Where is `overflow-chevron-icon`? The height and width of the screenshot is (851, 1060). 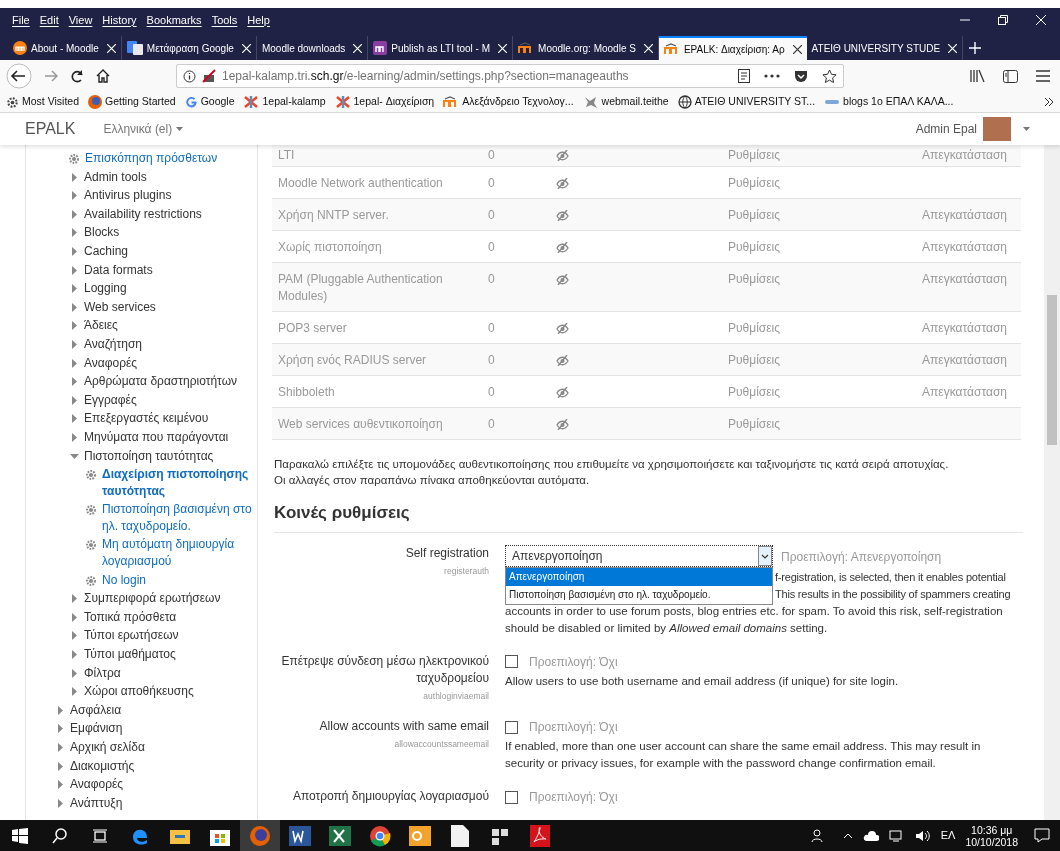
overflow-chevron-icon is located at coordinates (1049, 102).